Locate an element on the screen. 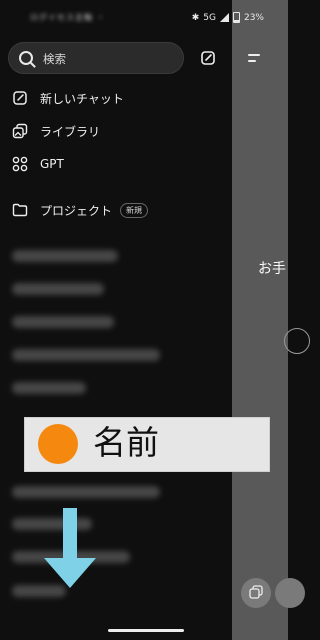 This screenshot has width=320, height=640. annotation-name-label: 名前 is located at coordinates (147, 444).